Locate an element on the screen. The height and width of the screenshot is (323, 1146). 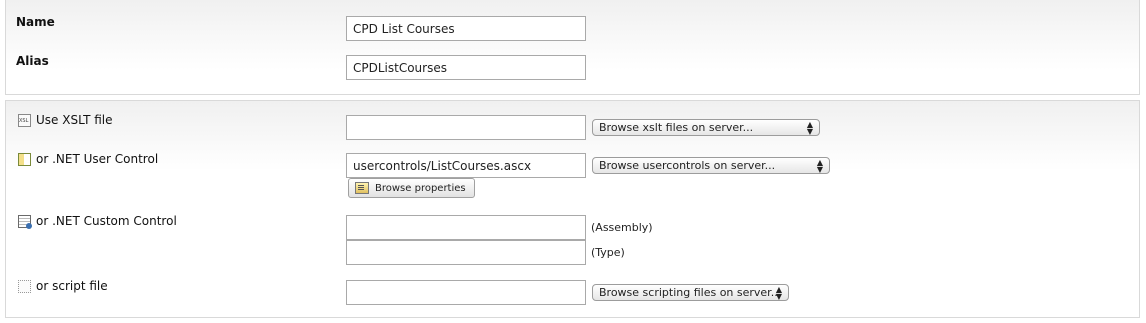
custom-control-icon is located at coordinates (25, 221).